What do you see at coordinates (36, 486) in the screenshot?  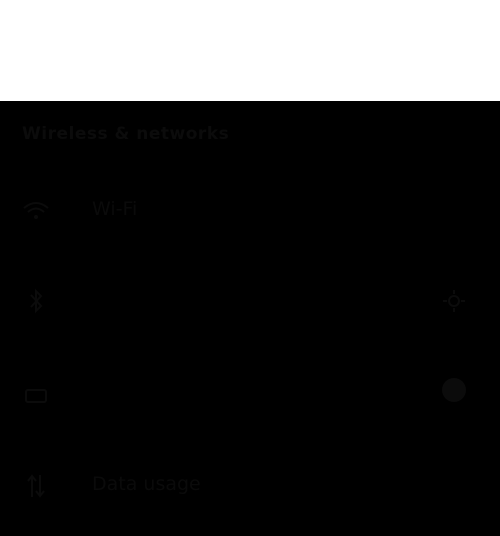 I see `data-usage-icon` at bounding box center [36, 486].